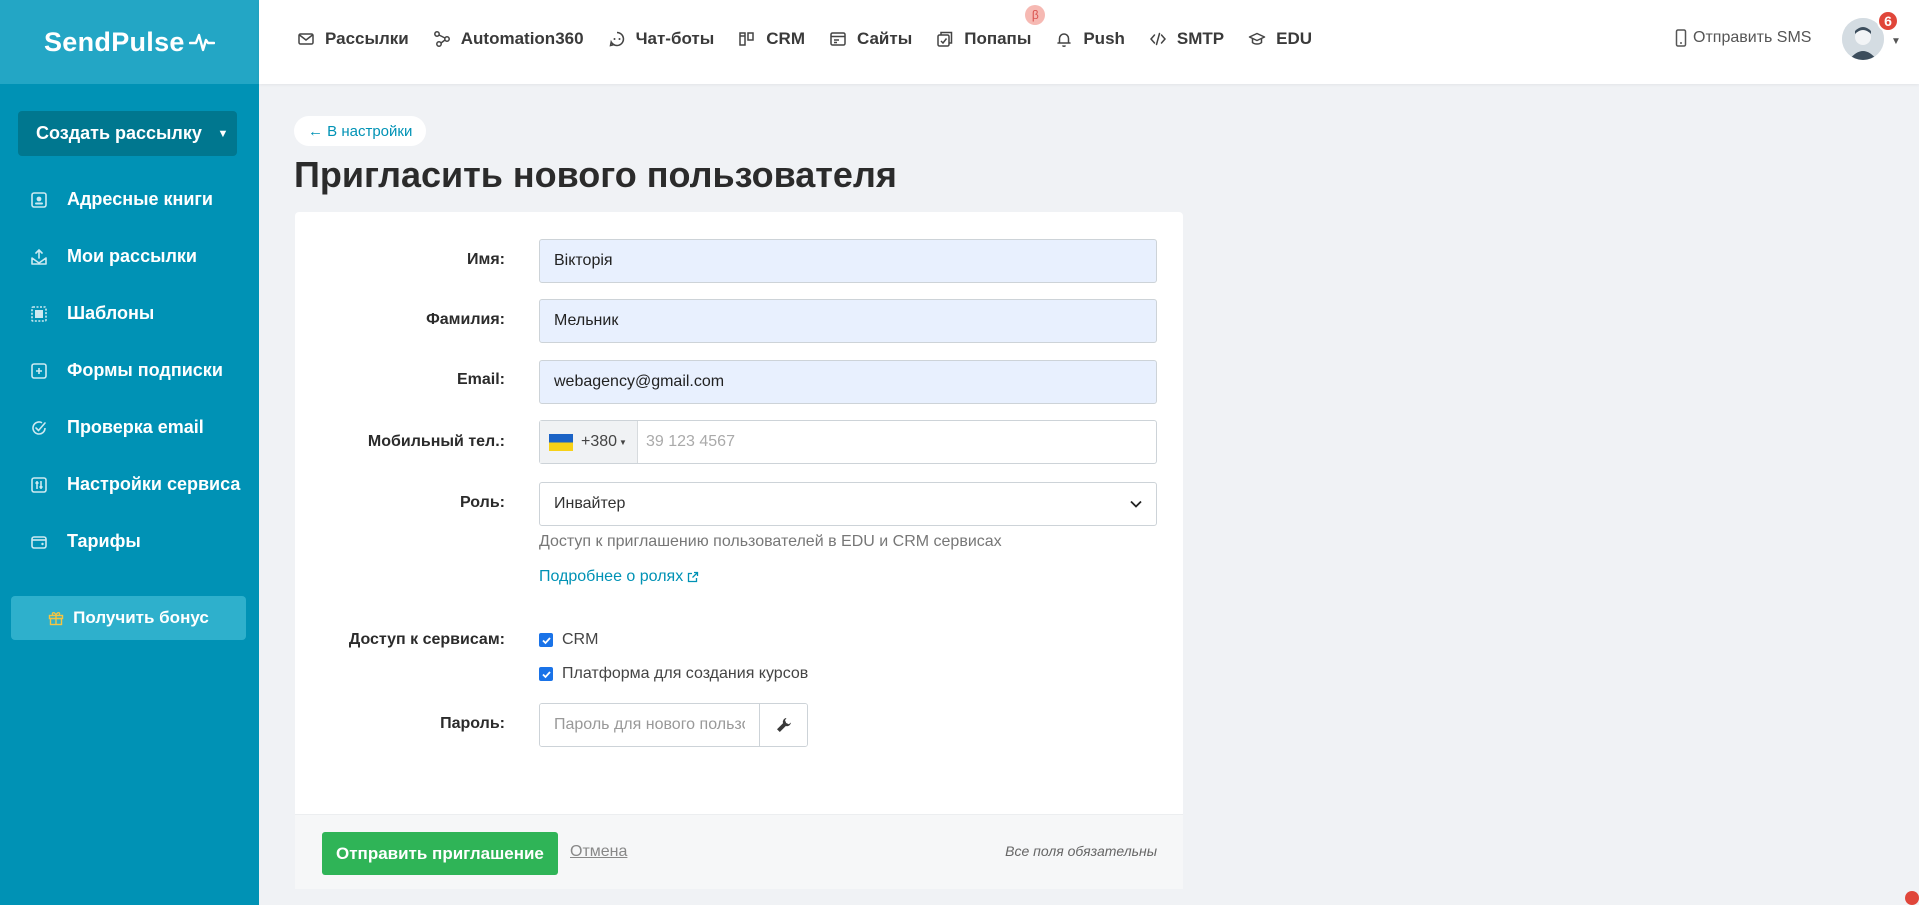 The height and width of the screenshot is (905, 1919). I want to click on sidebar-item-label: Мои рассылки, so click(132, 256).